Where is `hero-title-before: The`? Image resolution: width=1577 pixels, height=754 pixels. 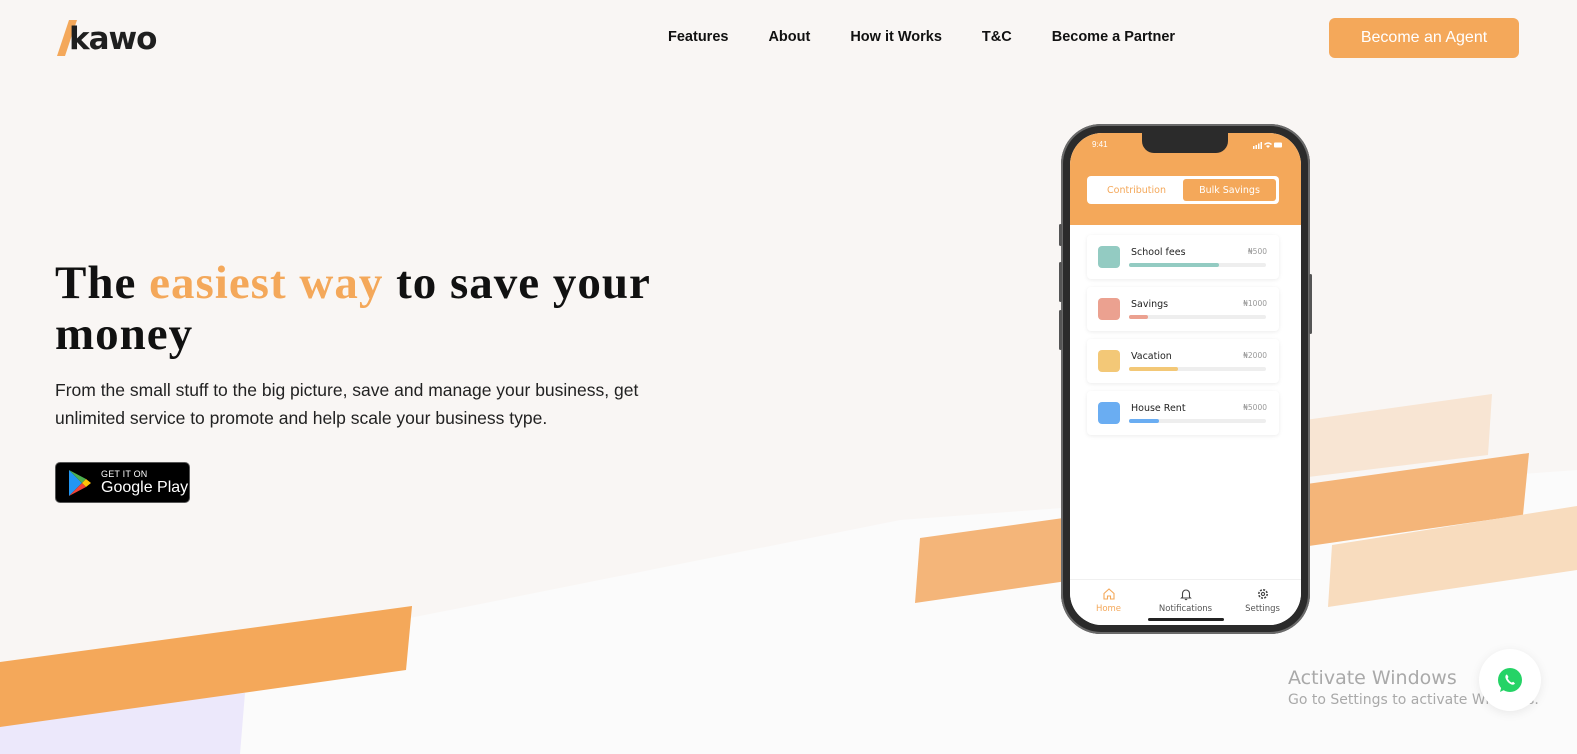
hero-title-before: The is located at coordinates (102, 283).